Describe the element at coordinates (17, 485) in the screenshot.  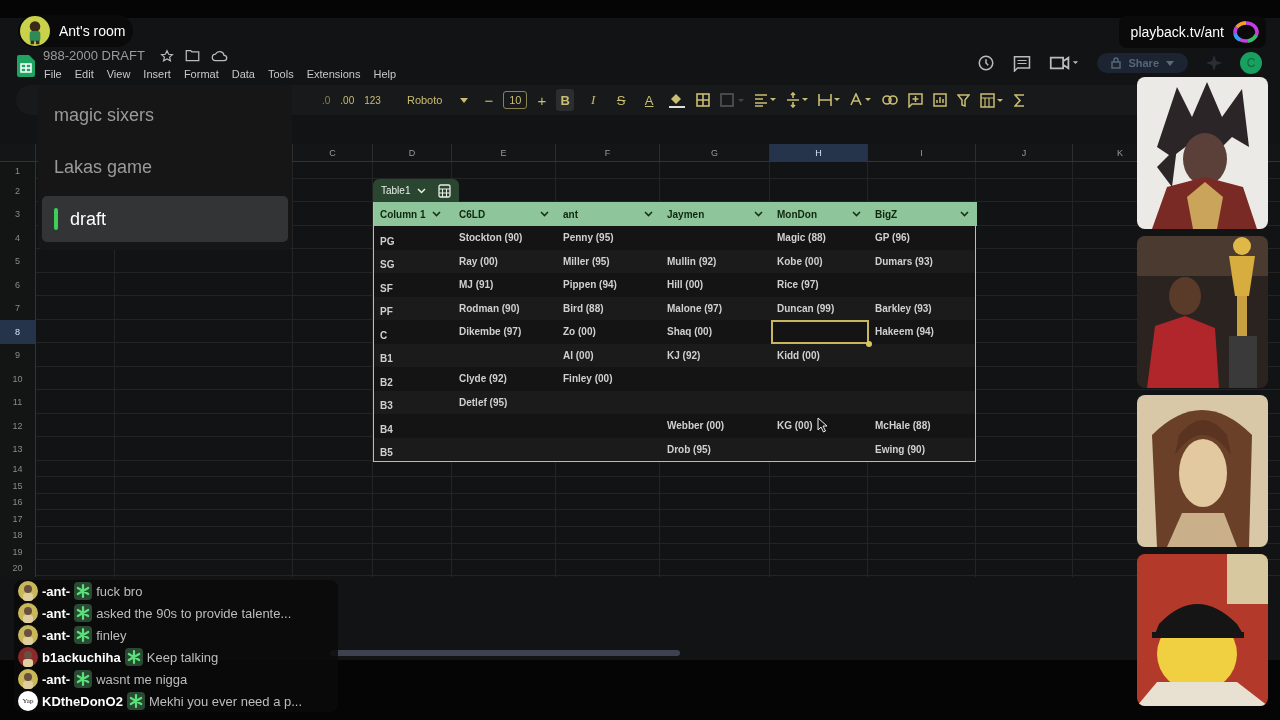
I see `row-number: 15` at that location.